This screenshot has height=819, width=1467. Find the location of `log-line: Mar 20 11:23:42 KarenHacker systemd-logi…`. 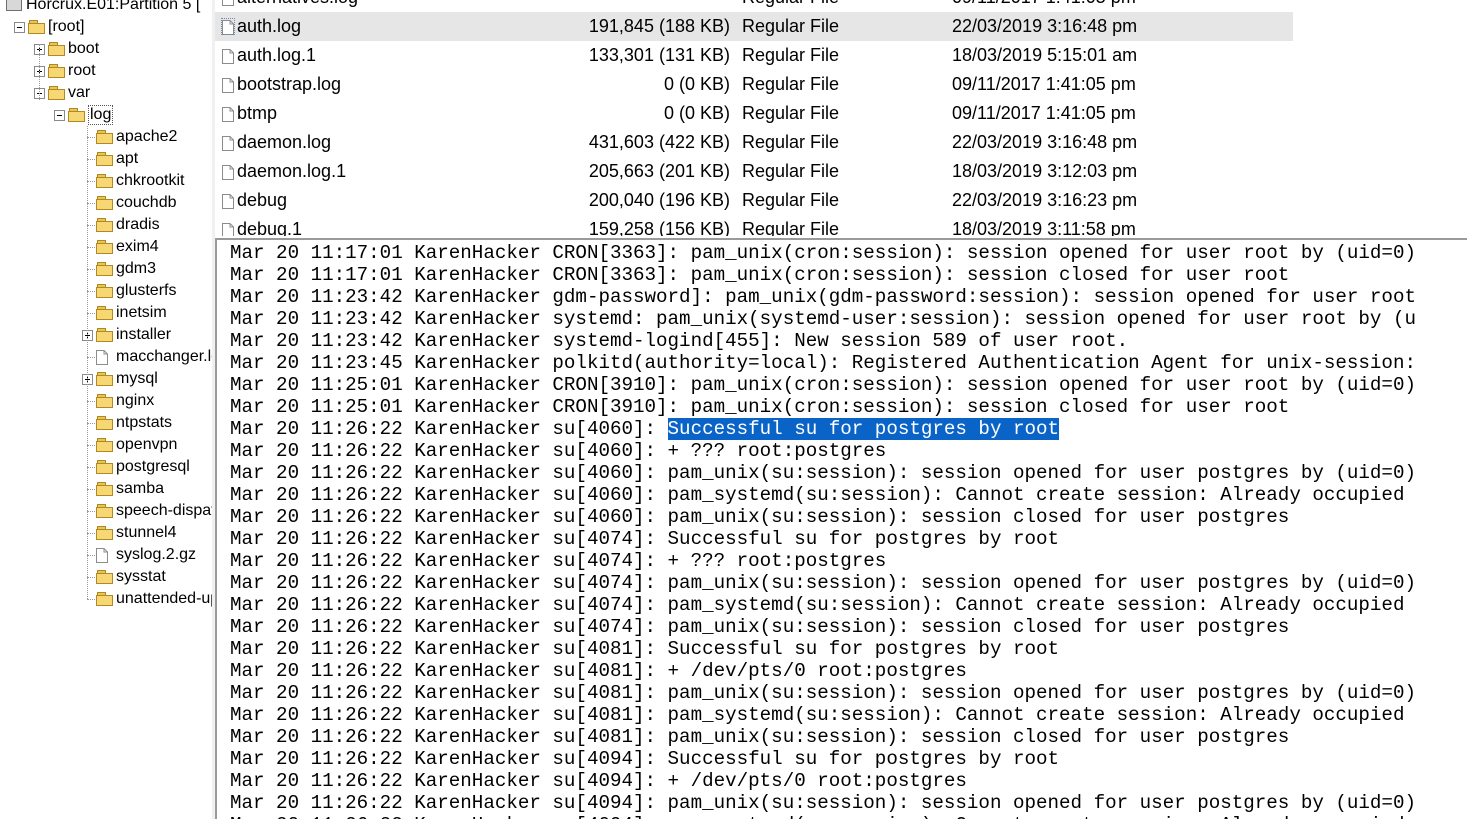

log-line: Mar 20 11:23:42 KarenHacker systemd-logi… is located at coordinates (679, 341).